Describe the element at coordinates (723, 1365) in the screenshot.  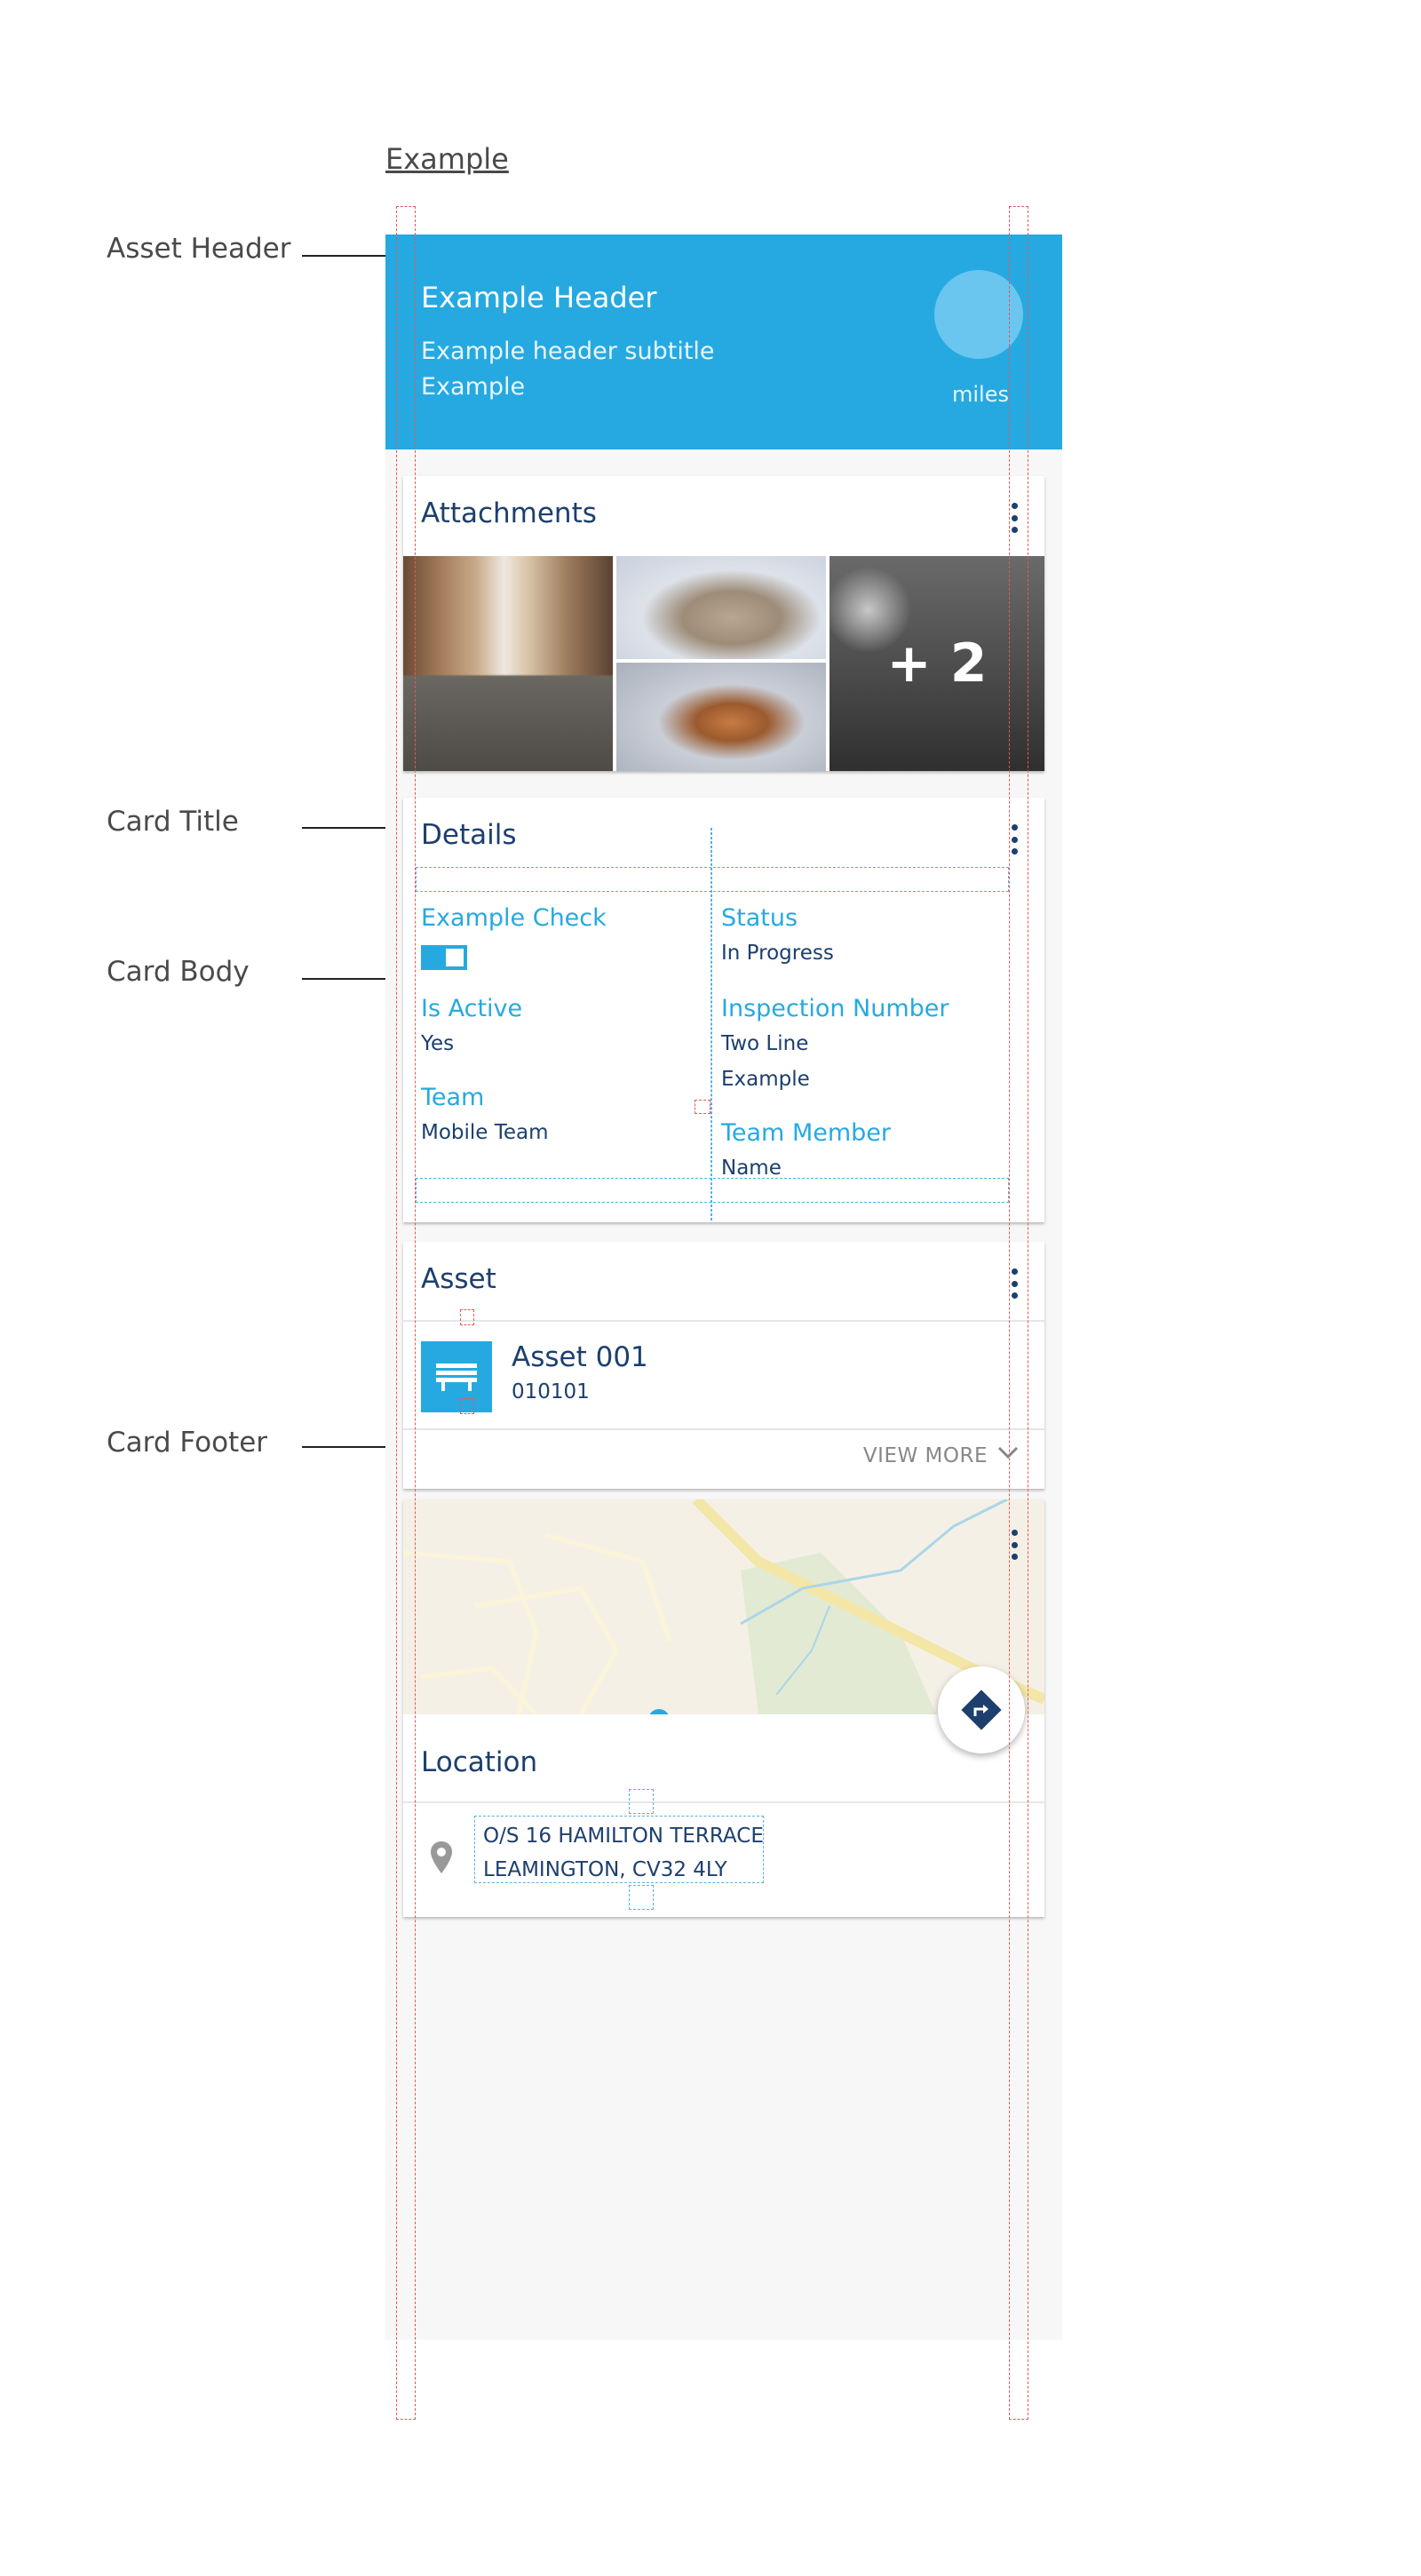
I see `asset-card: Asset Asset 001 010101 VIEW MORE` at that location.